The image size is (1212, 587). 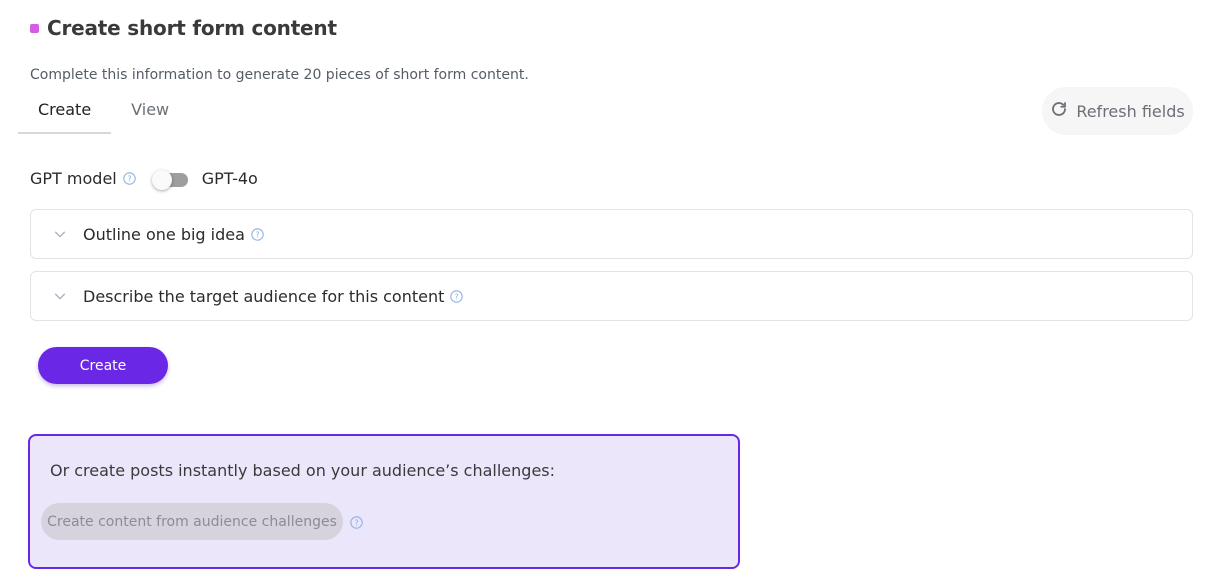 I want to click on tab-view: View, so click(x=150, y=115).